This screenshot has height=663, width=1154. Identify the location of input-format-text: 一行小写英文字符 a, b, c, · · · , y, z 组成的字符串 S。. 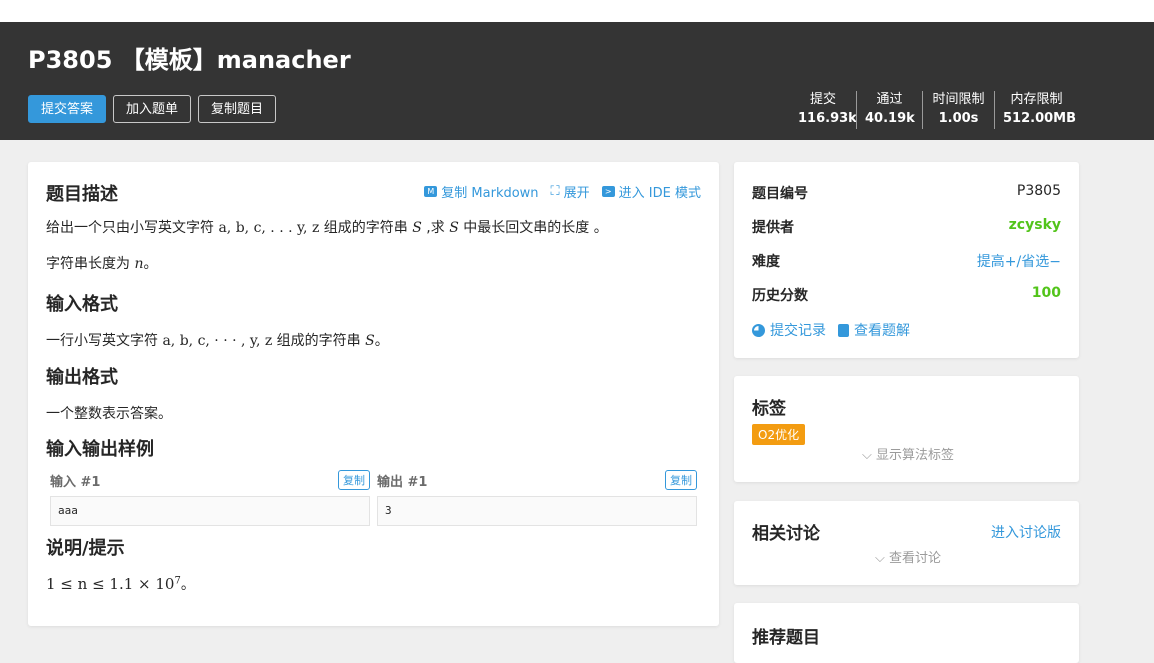
(217, 341).